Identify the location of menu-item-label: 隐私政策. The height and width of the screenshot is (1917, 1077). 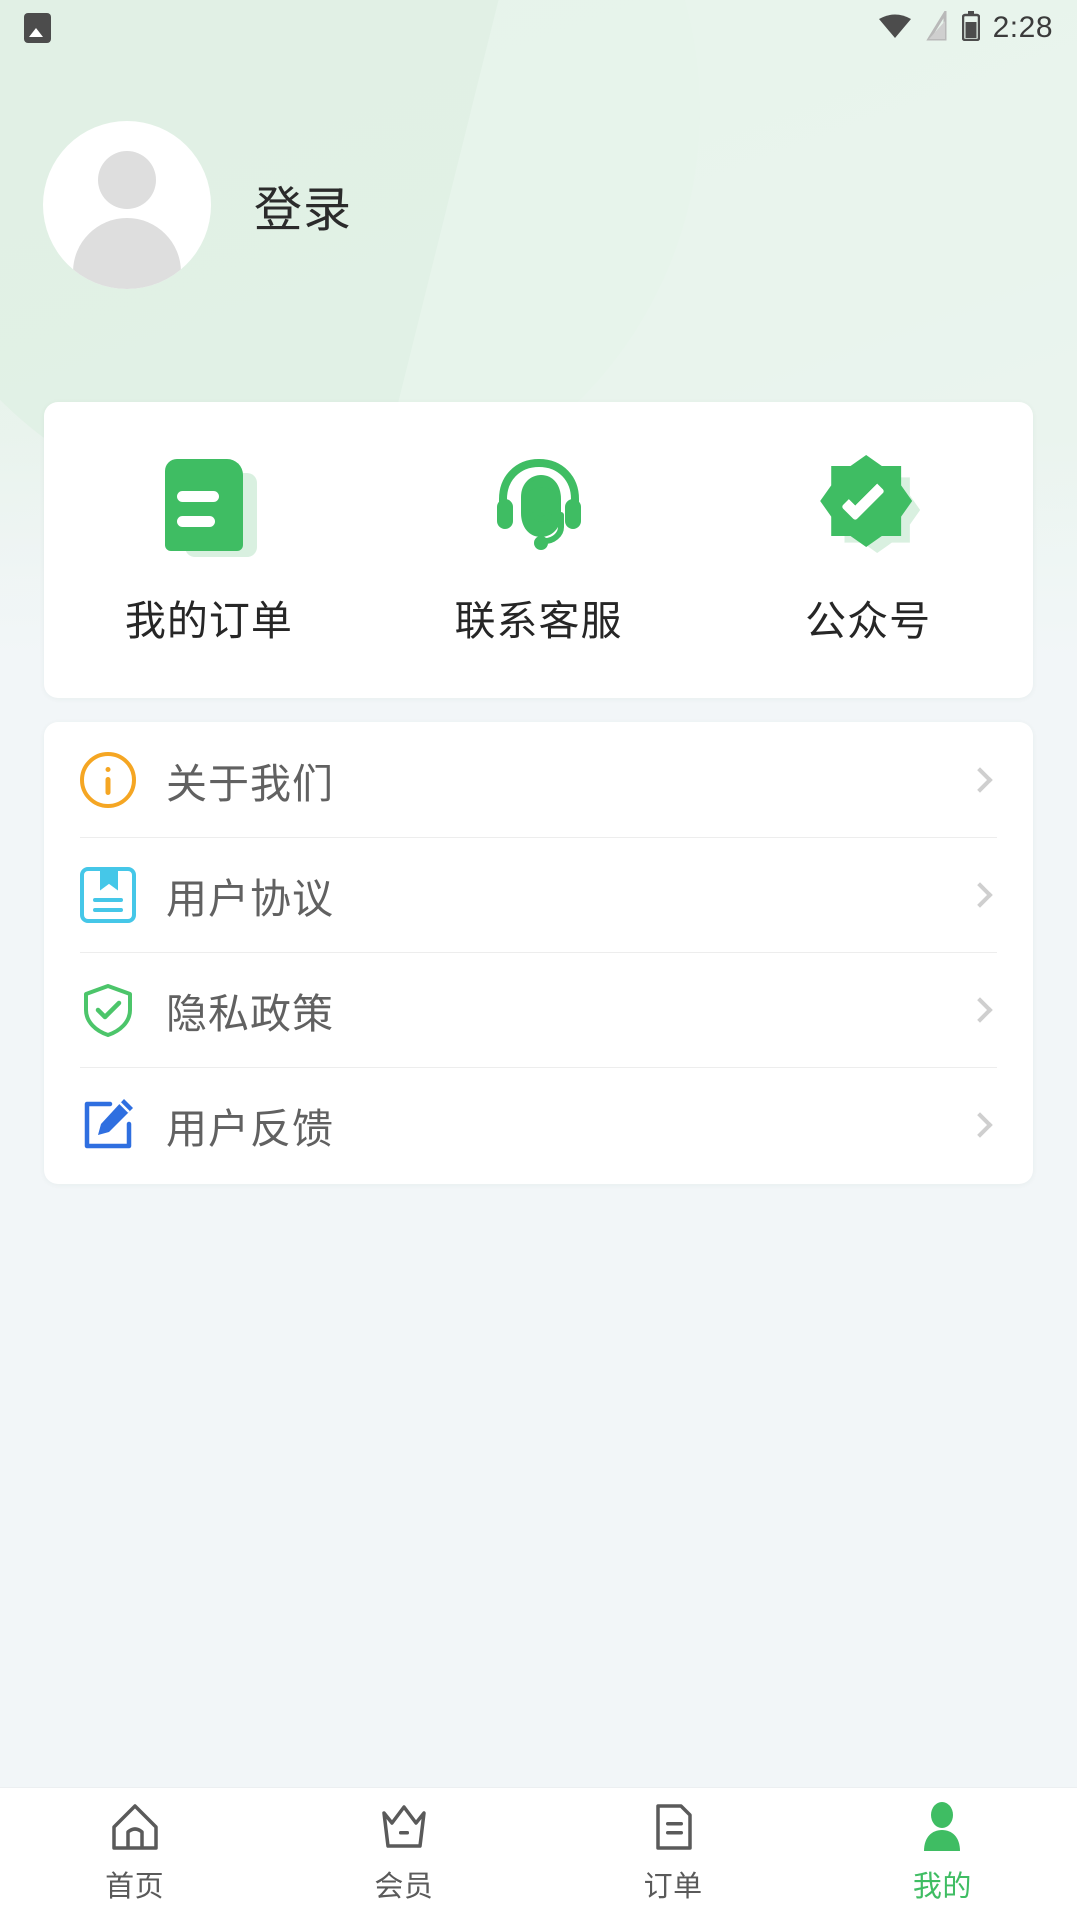
(250, 1013).